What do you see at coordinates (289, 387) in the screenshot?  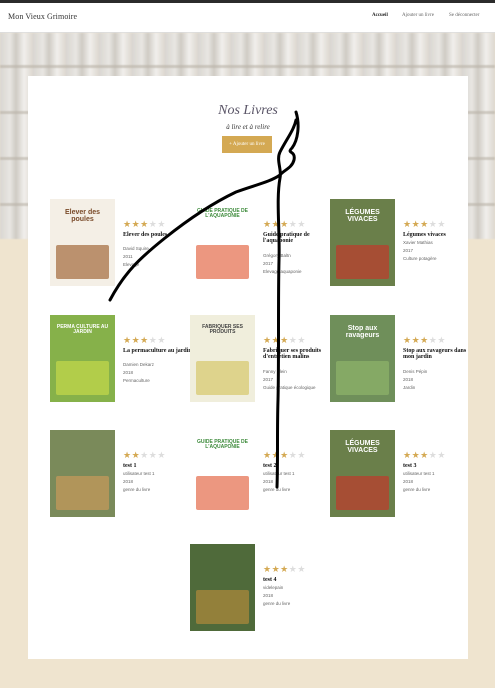 I see `book-genre: Guide pratique écologique` at bounding box center [289, 387].